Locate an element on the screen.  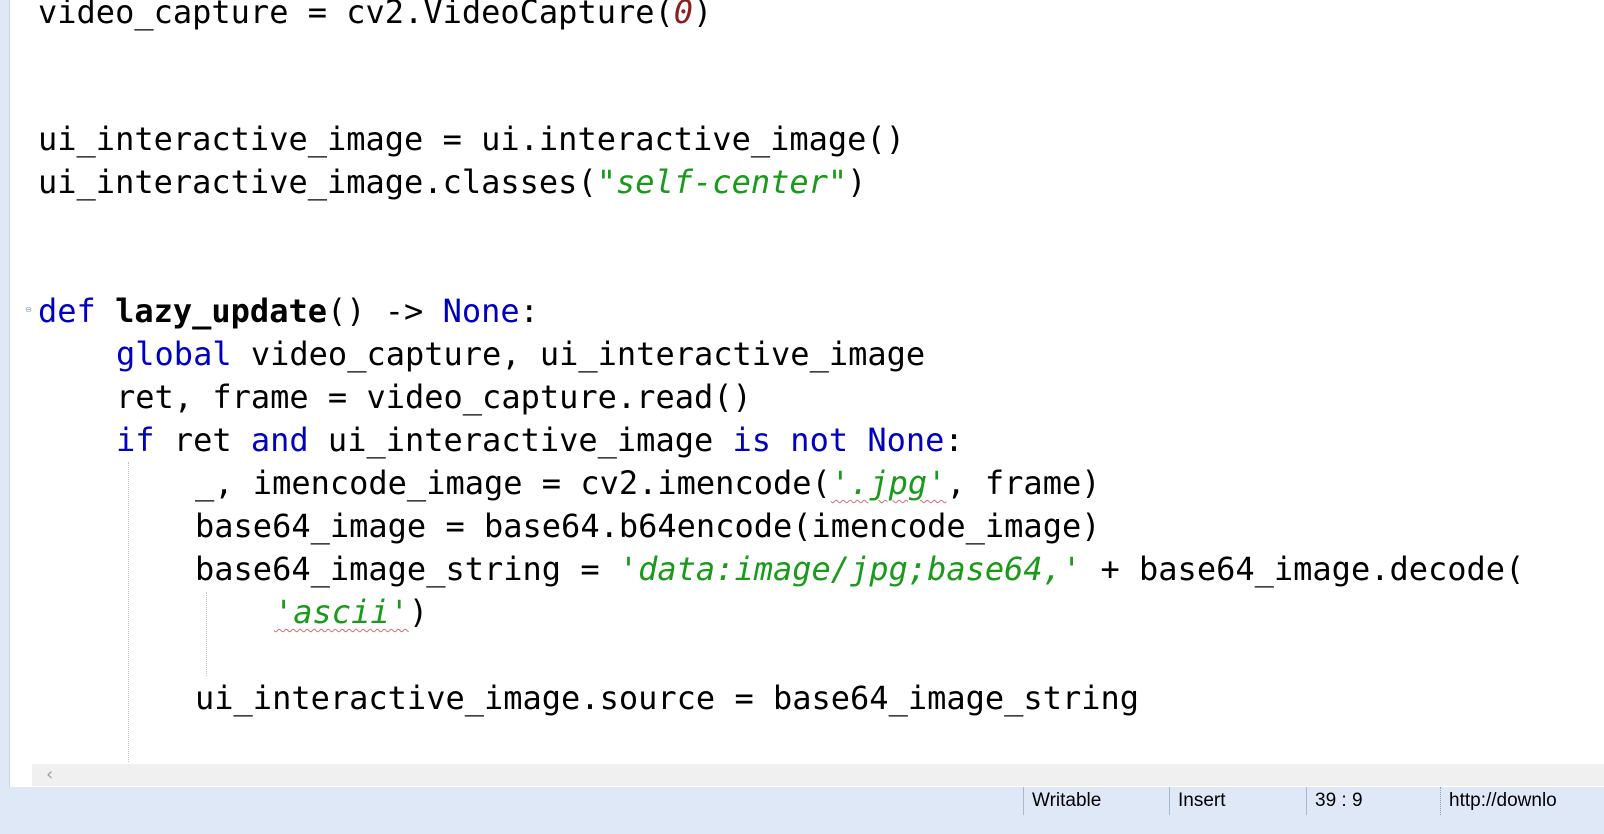
function-name: lazy_update is located at coordinates (221, 311).